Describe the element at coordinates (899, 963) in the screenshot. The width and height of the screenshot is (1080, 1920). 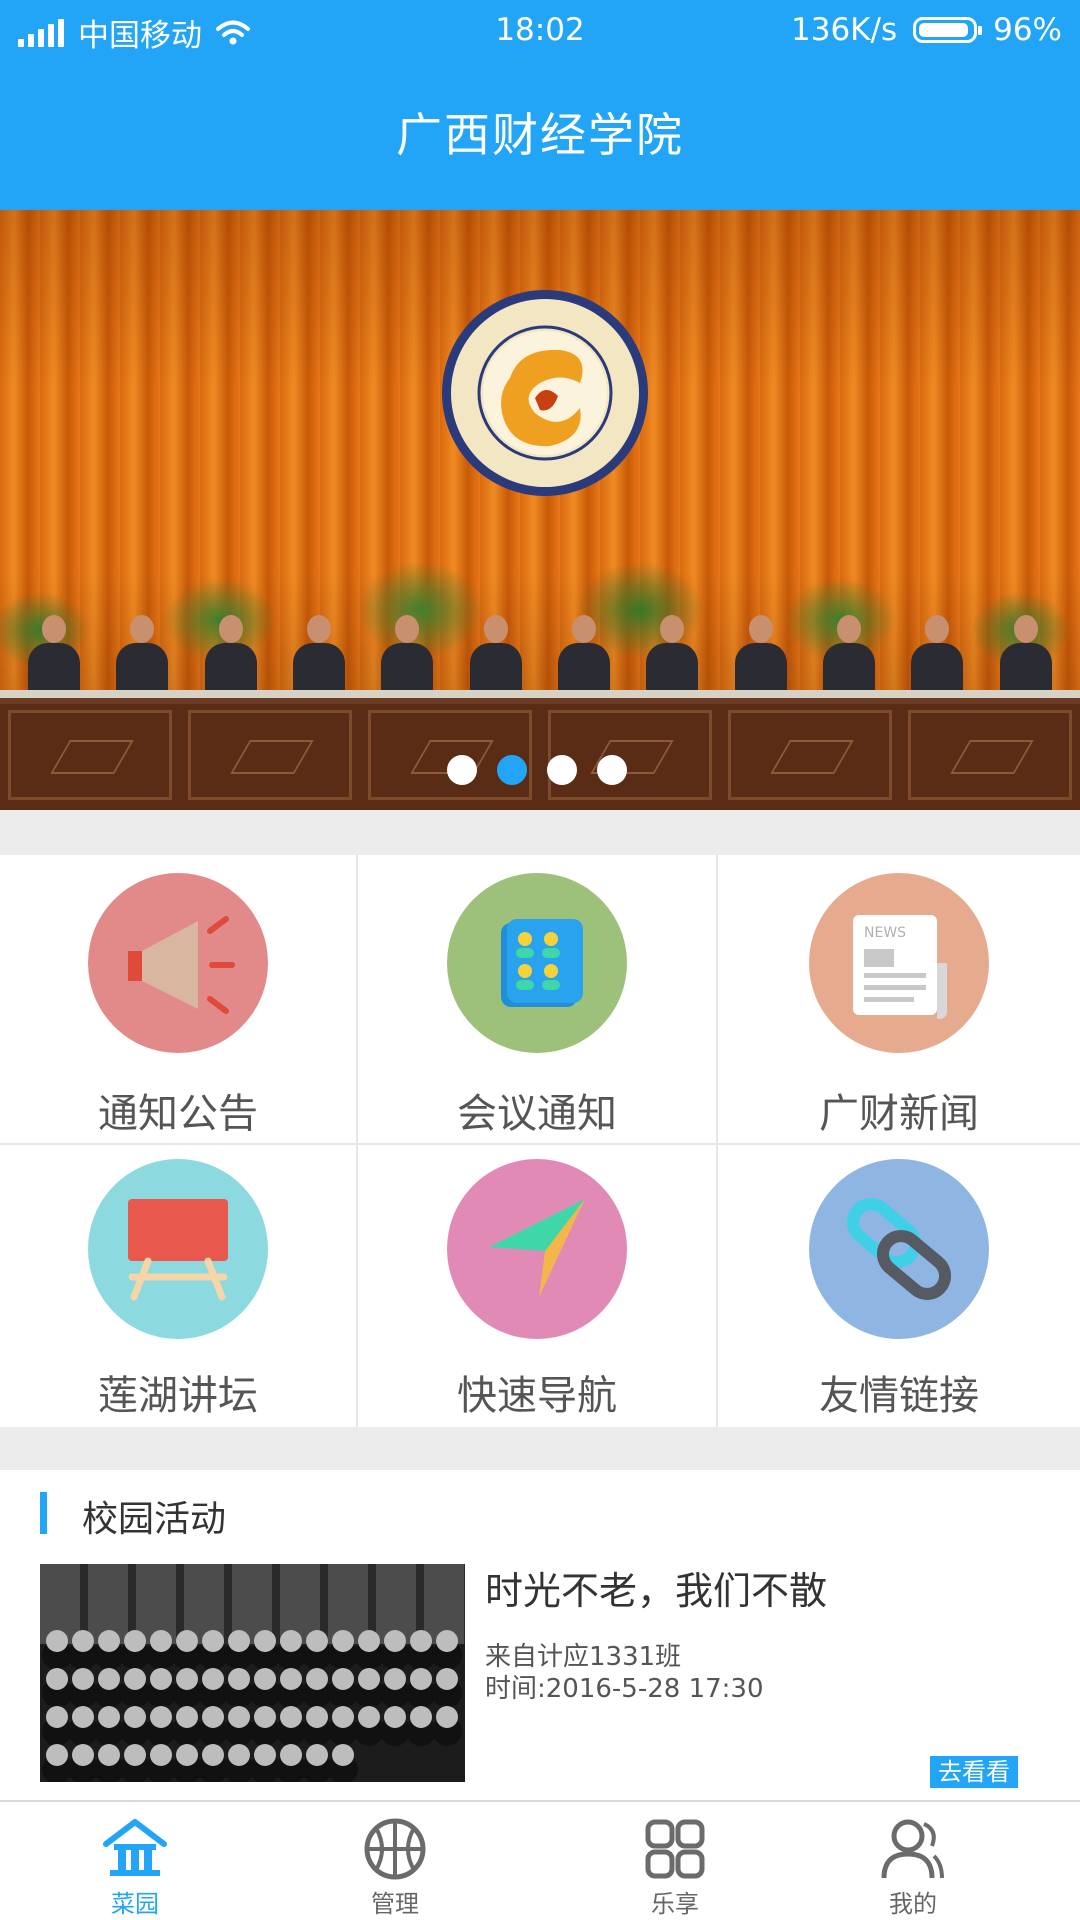
I see `newspaper-icon: NEWS` at that location.